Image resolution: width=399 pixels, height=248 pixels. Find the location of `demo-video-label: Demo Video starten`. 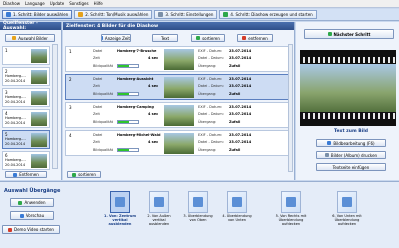

demo-video-label: Demo Video starten is located at coordinates (34, 229).